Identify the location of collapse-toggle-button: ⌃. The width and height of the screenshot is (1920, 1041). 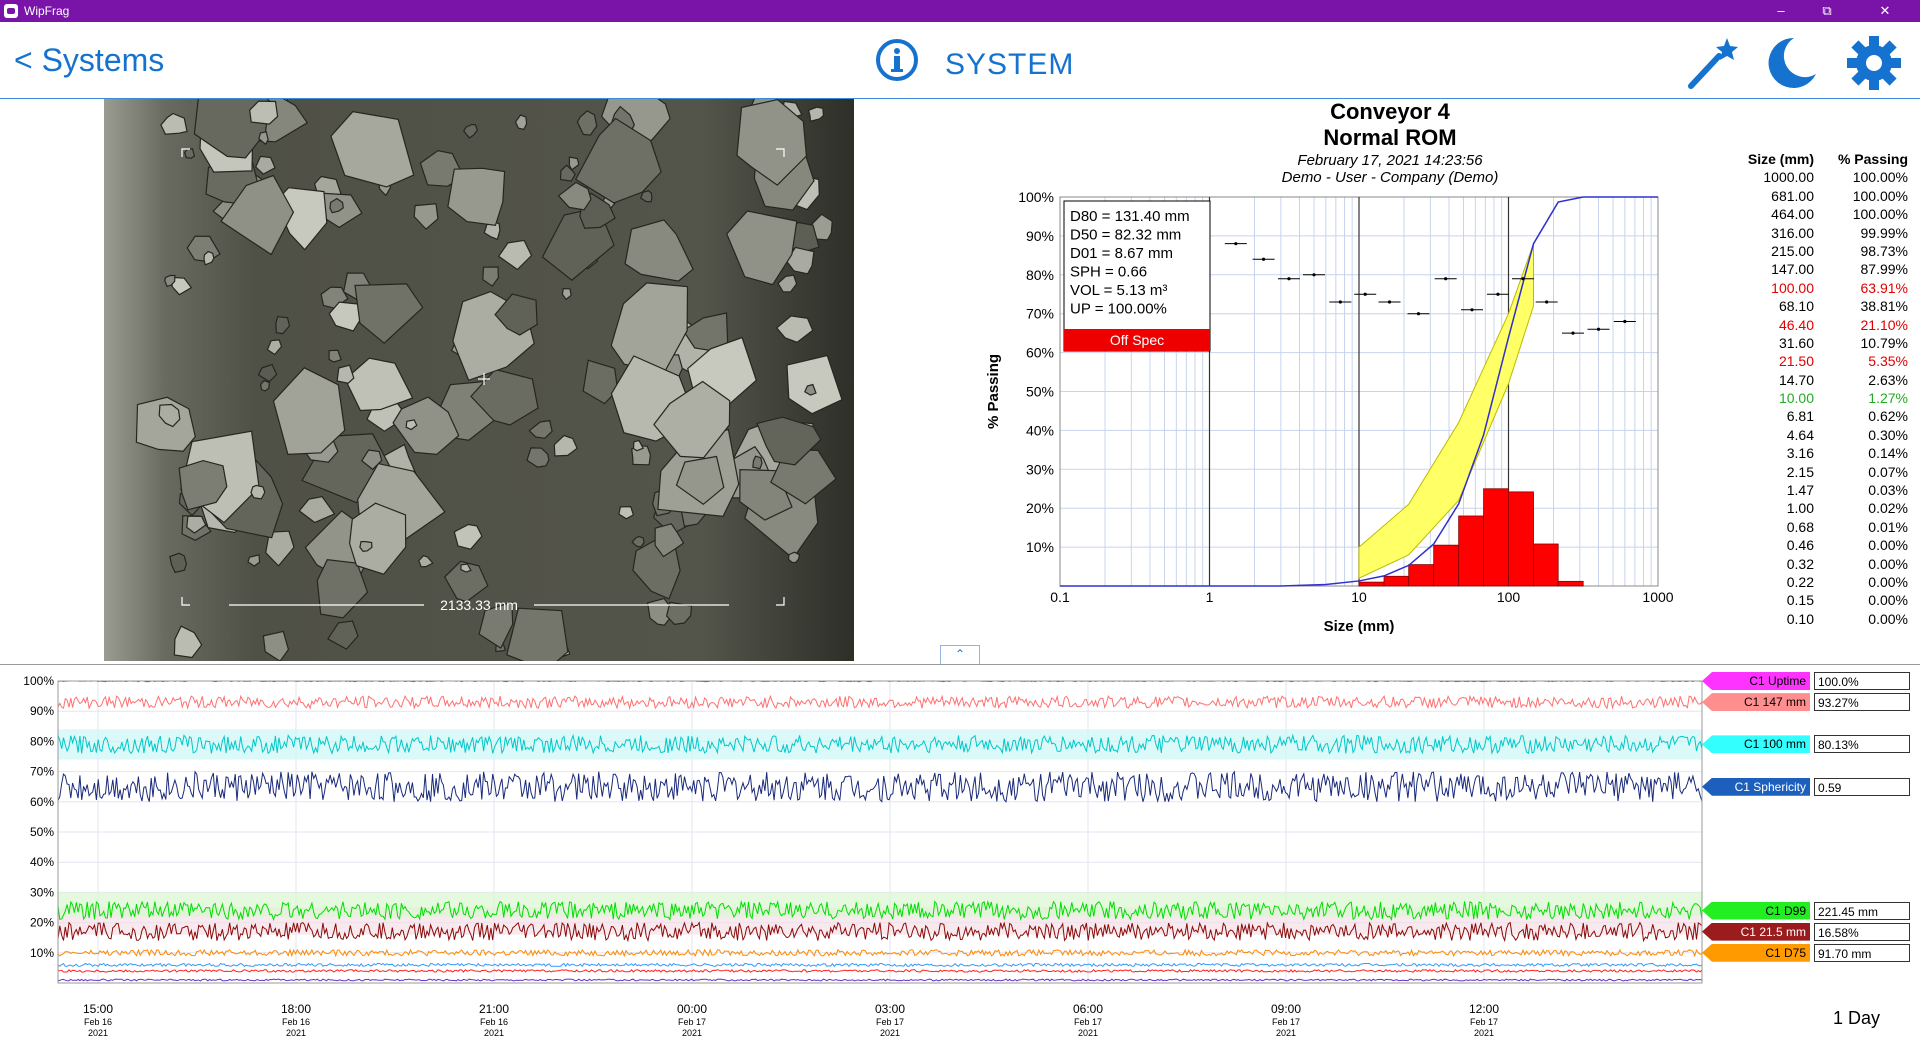
(960, 655).